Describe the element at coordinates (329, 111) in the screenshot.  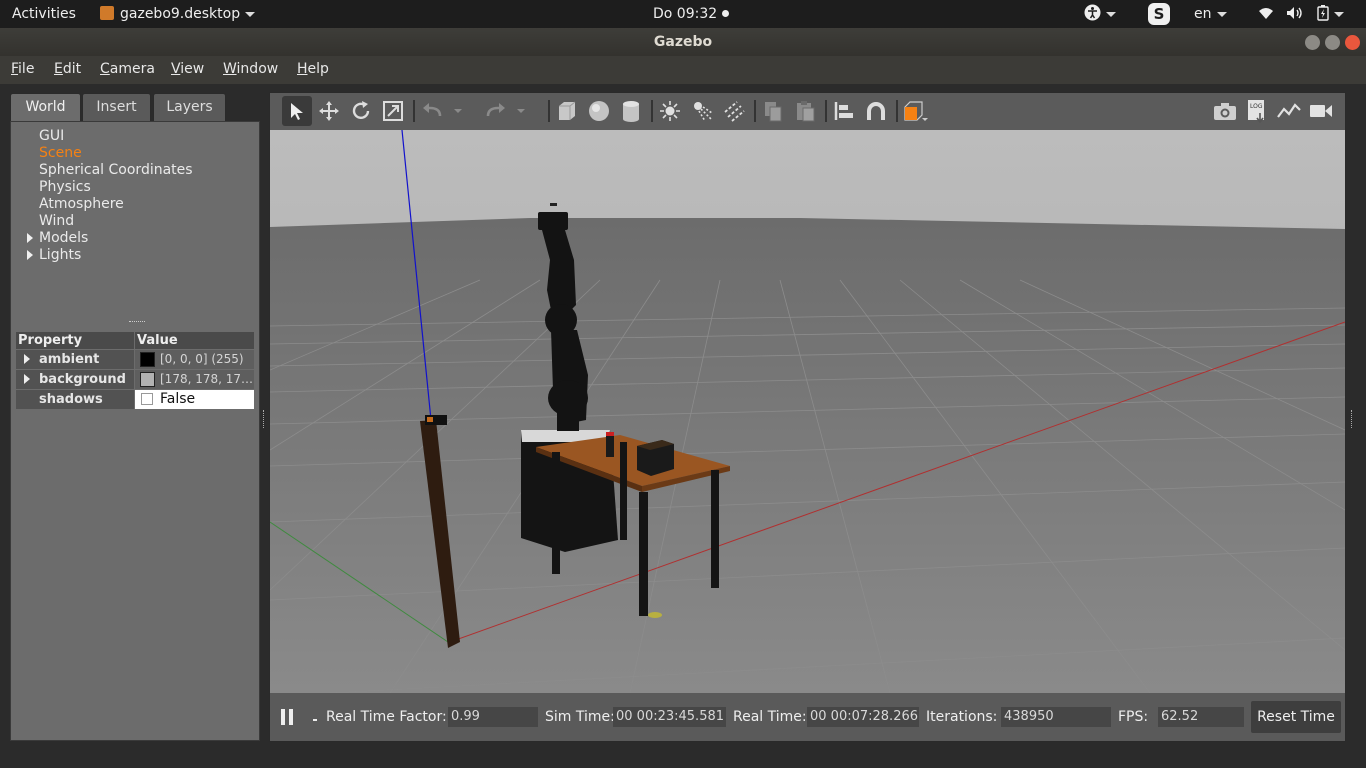
I see `translate-icon` at that location.